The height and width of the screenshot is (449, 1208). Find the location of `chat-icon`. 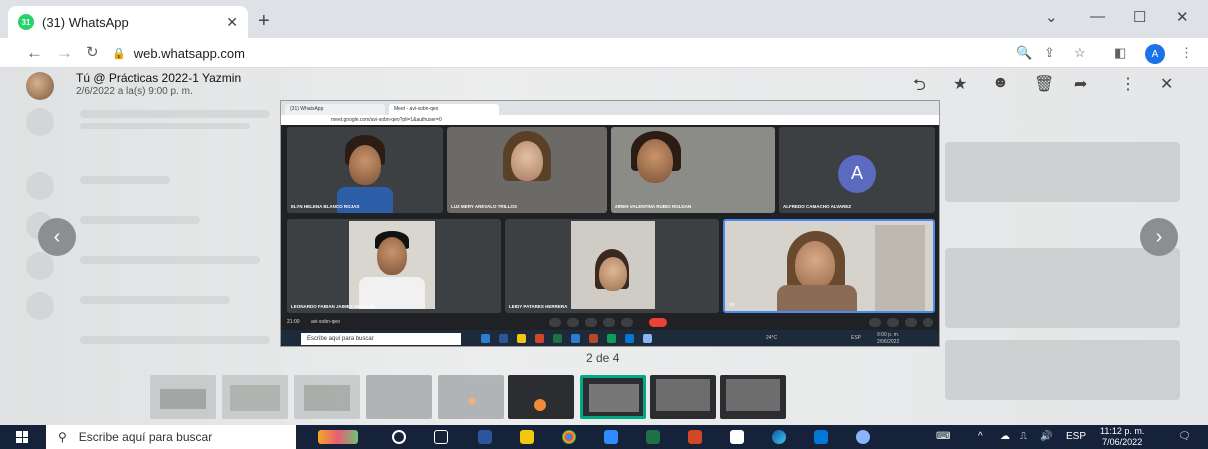

chat-icon is located at coordinates (911, 322).